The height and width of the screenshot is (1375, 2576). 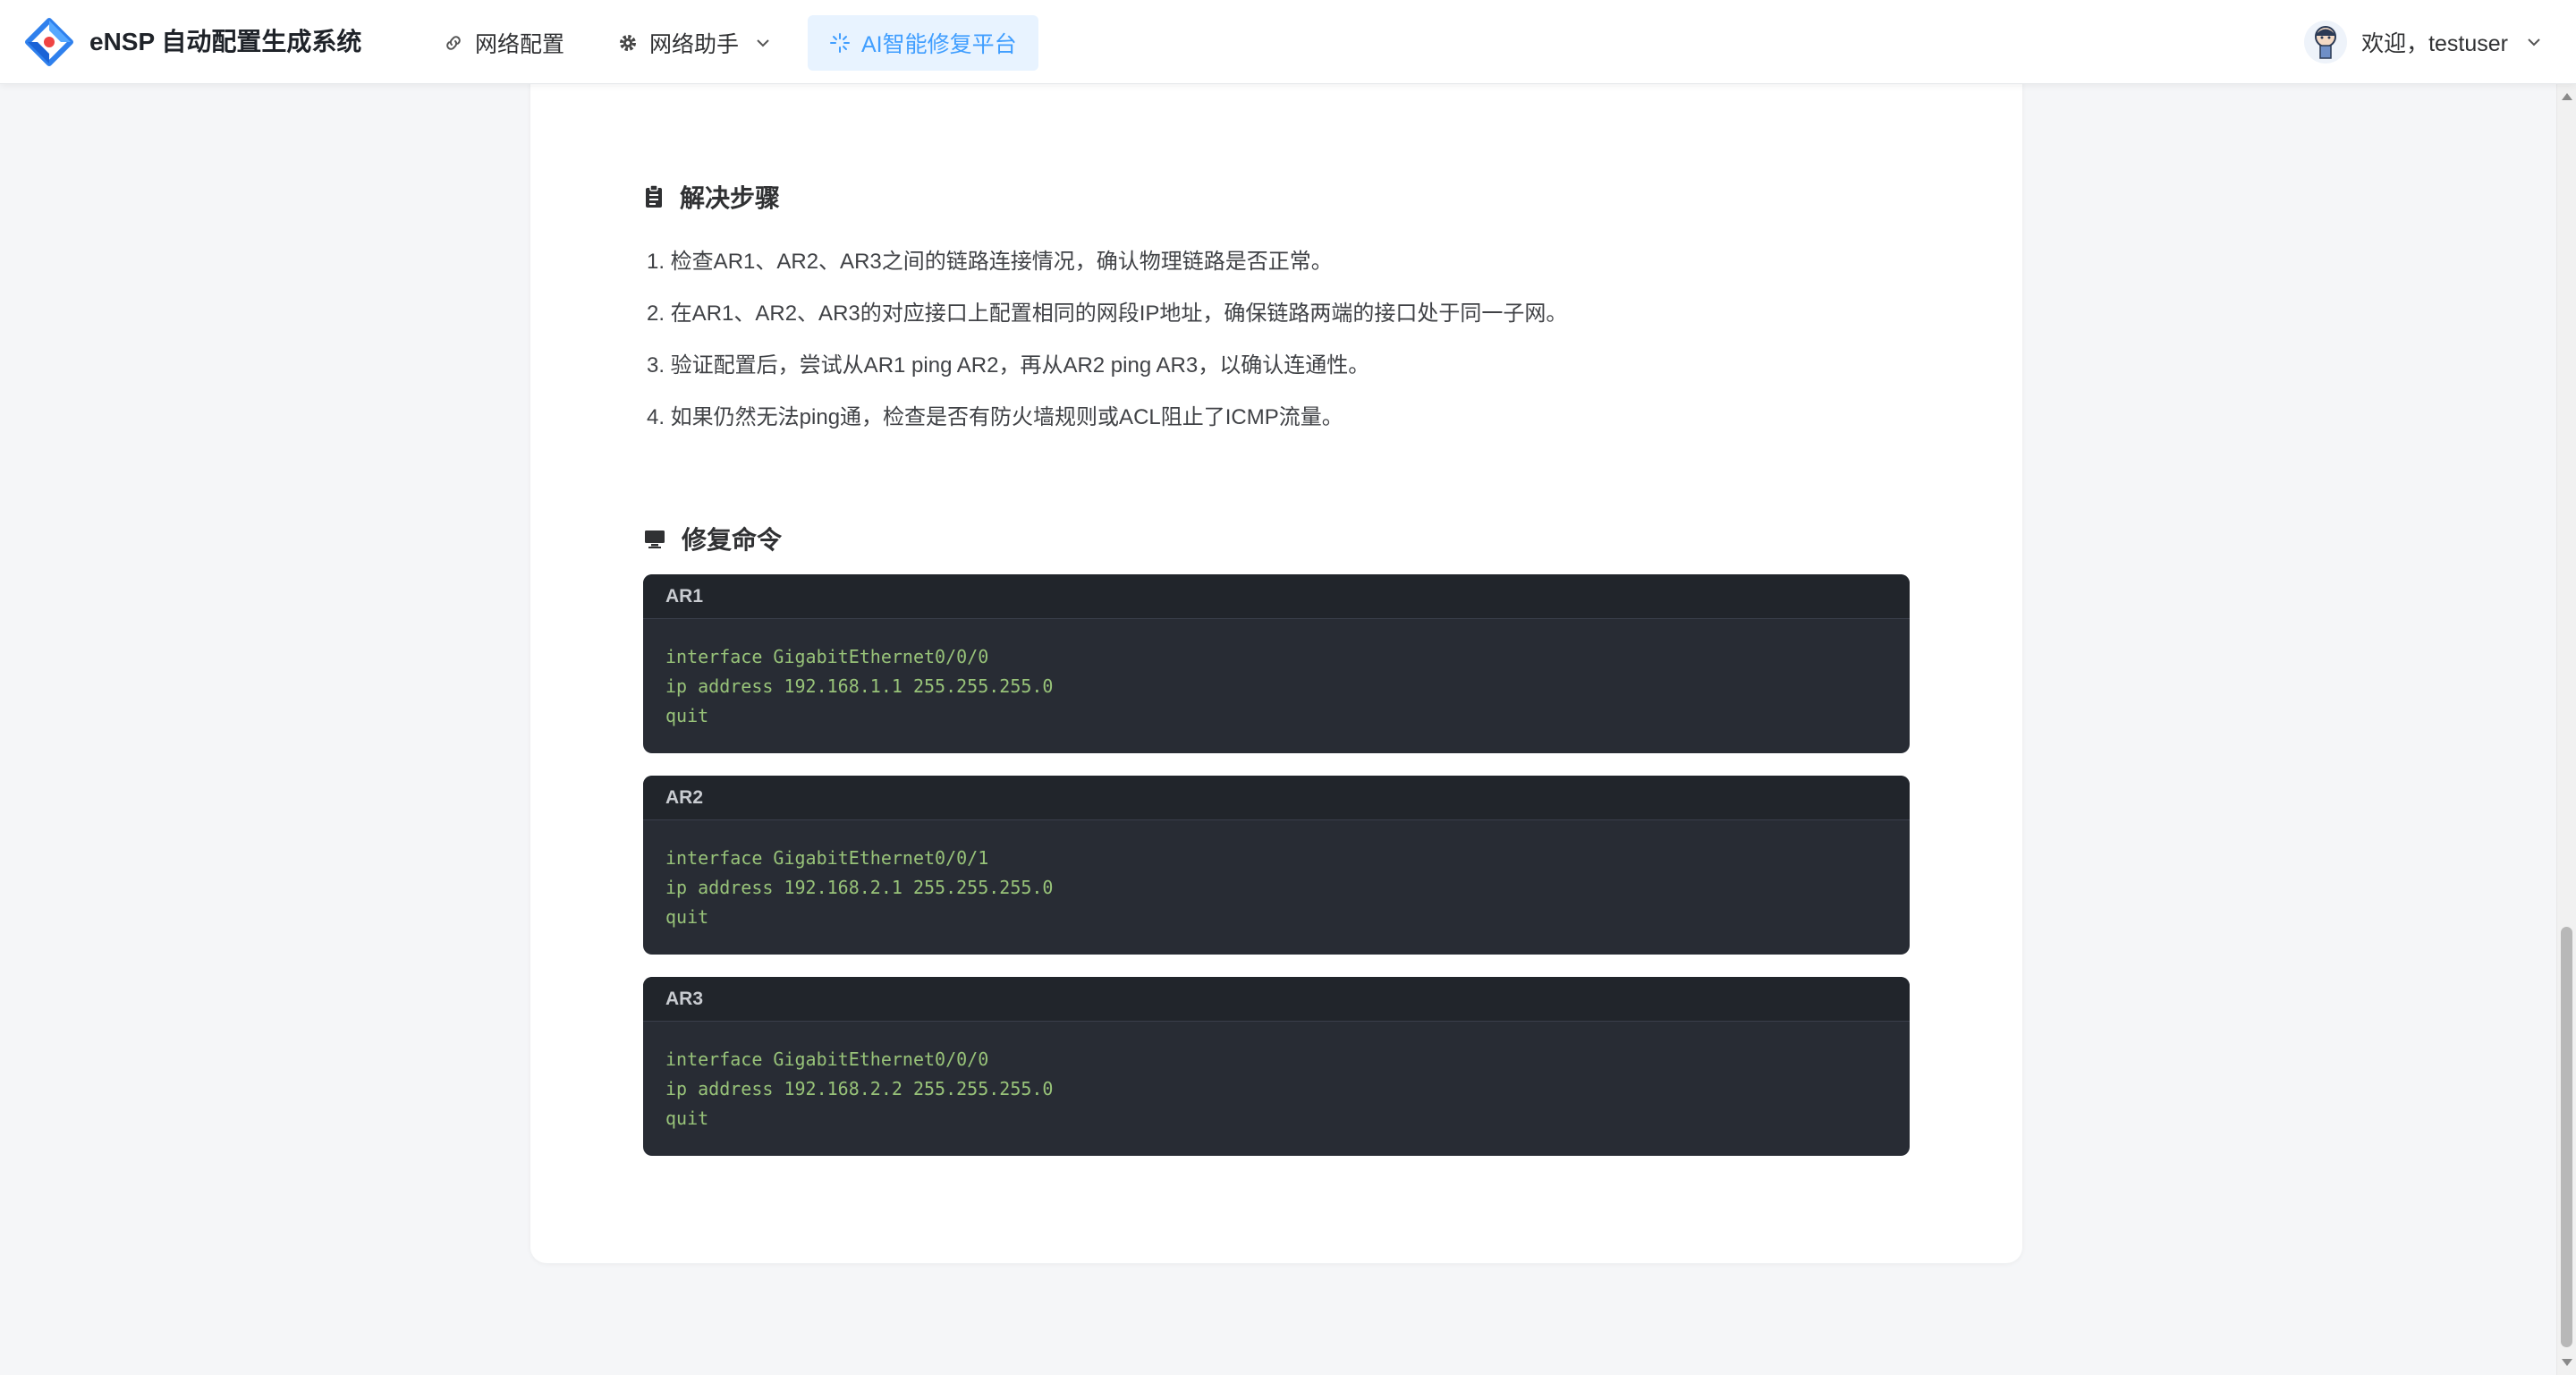 What do you see at coordinates (995, 417) in the screenshot?
I see `solution-step: 4. 如果仍然无法ping通，检查是否有防火墙规则或ACL阻止了ICMP流量。` at bounding box center [995, 417].